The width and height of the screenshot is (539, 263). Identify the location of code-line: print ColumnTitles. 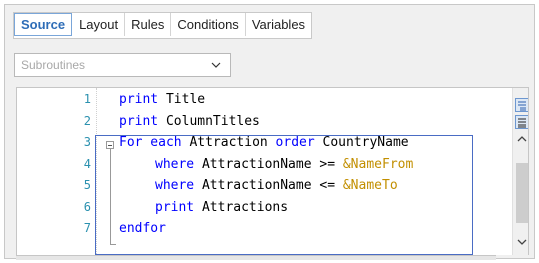
(189, 121).